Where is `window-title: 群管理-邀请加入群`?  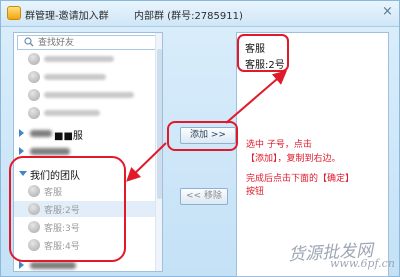
window-title: 群管理-邀请加入群 is located at coordinates (67, 16).